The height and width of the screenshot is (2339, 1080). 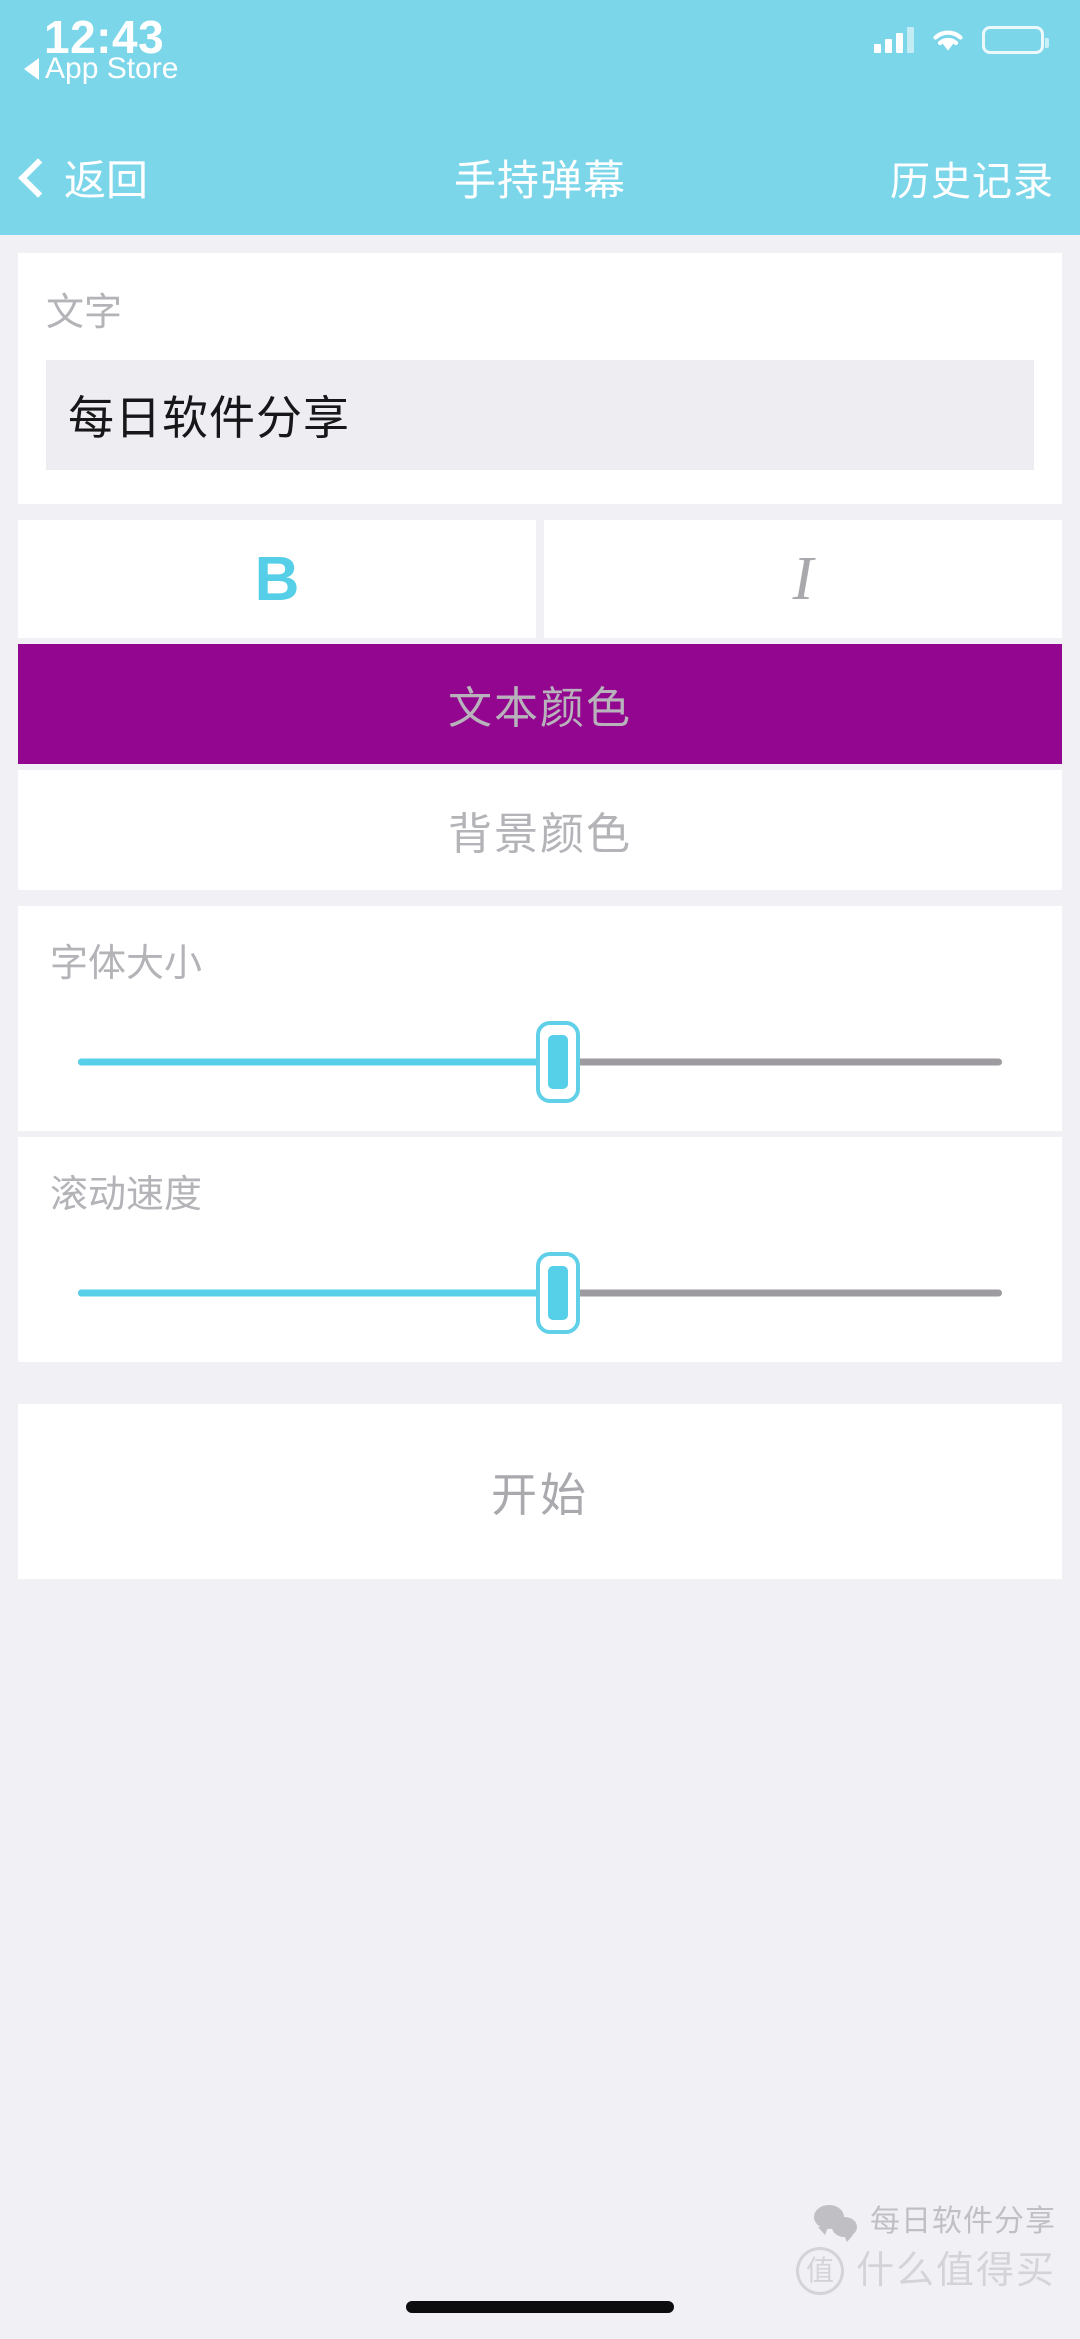 I want to click on status-bar: 12:43 App Store, so click(x=540, y=60).